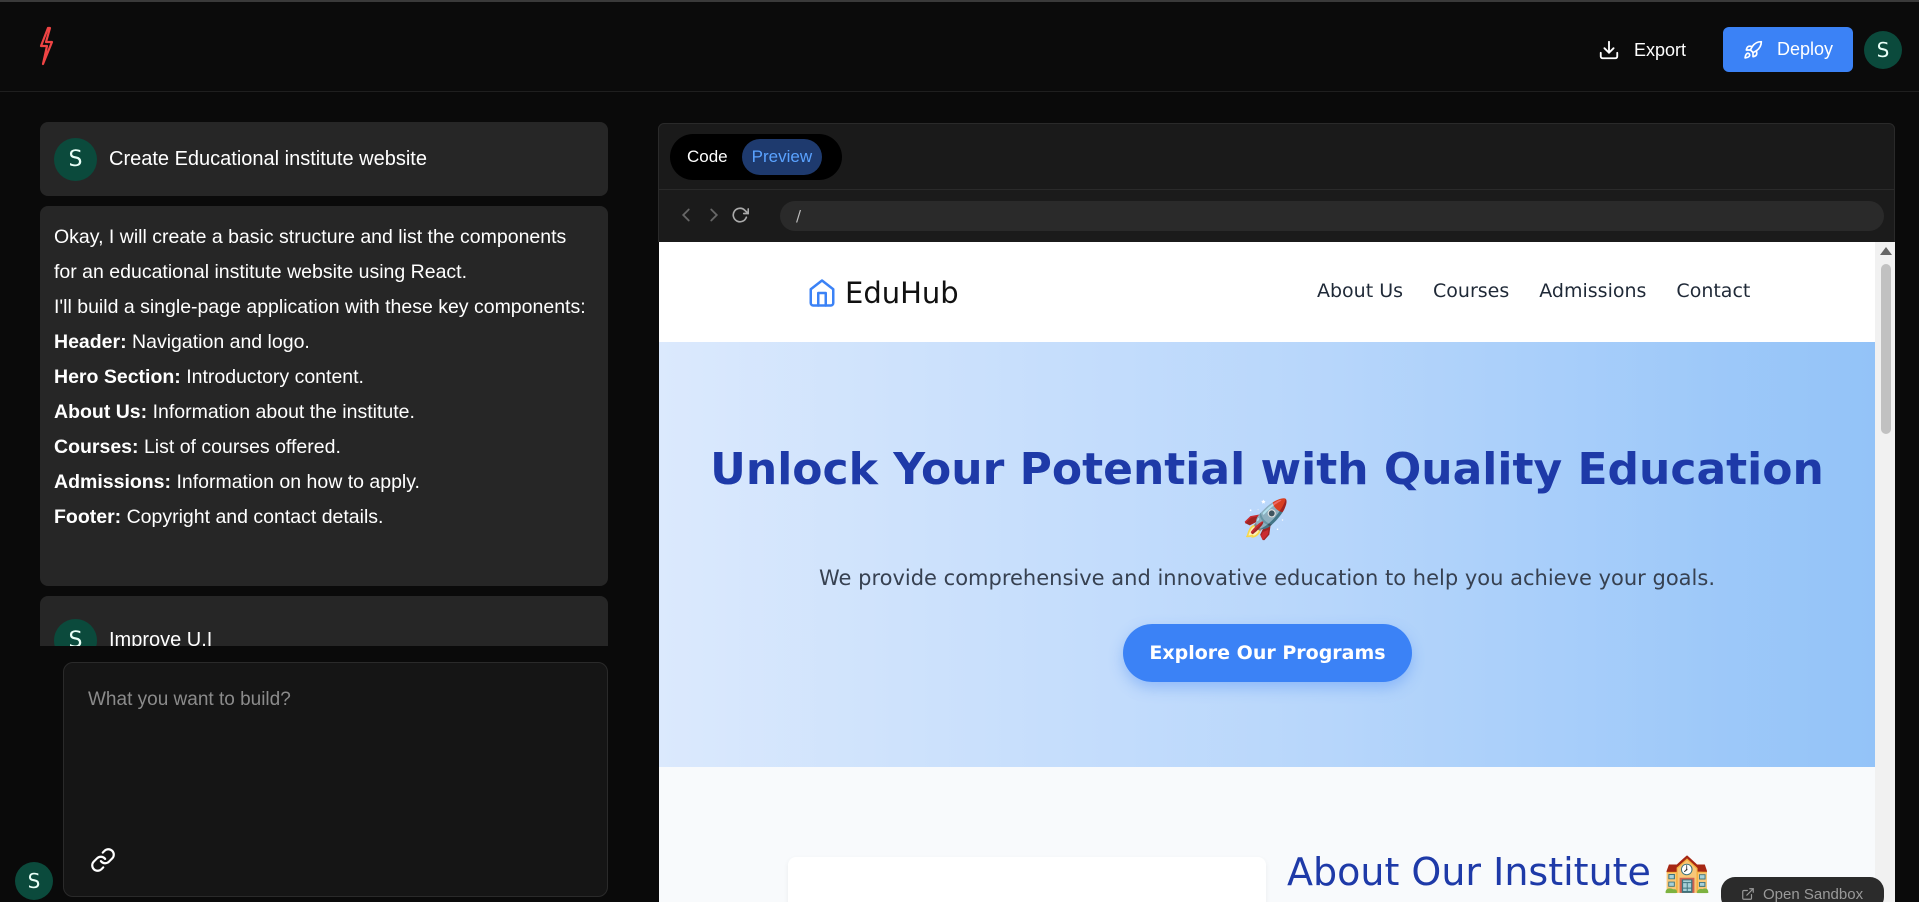  What do you see at coordinates (96, 447) in the screenshot?
I see `item-label: Courses:` at bounding box center [96, 447].